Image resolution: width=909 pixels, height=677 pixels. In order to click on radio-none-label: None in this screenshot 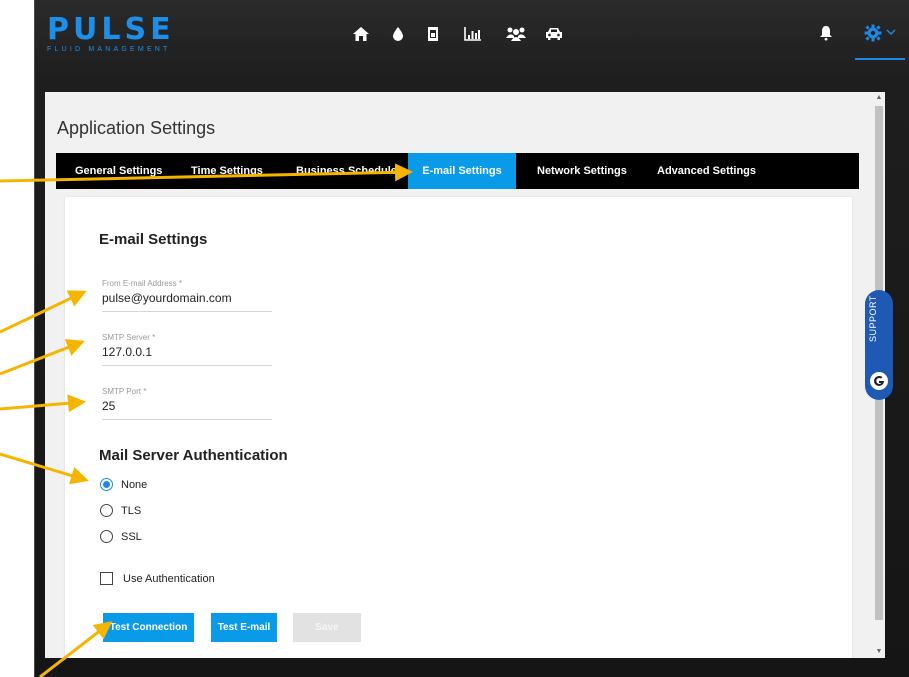, I will do `click(134, 484)`.